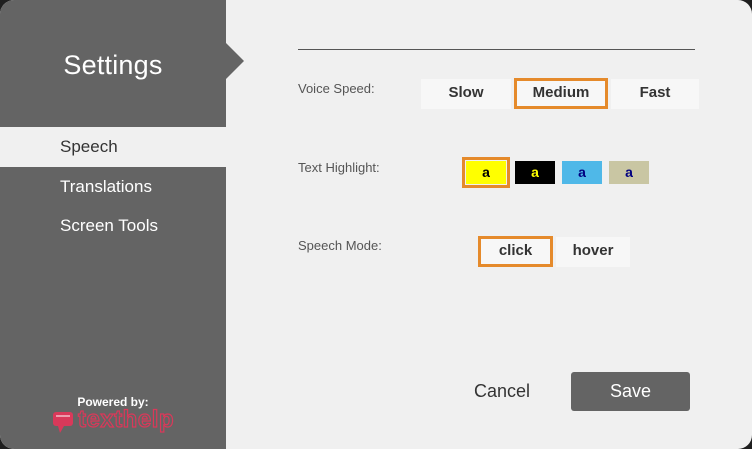 This screenshot has height=449, width=752. What do you see at coordinates (113, 187) in the screenshot?
I see `sidebar-item-translations: Translations` at bounding box center [113, 187].